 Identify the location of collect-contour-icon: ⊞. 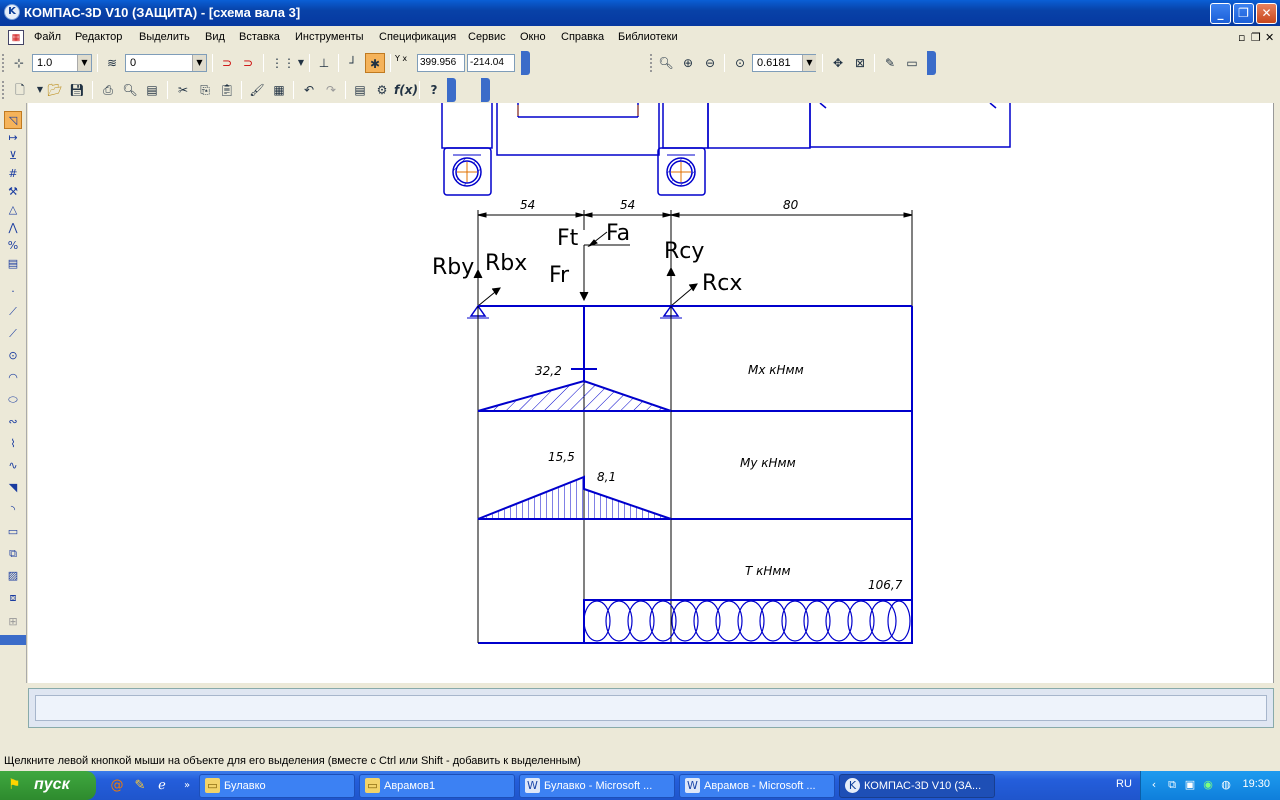
(13, 622).